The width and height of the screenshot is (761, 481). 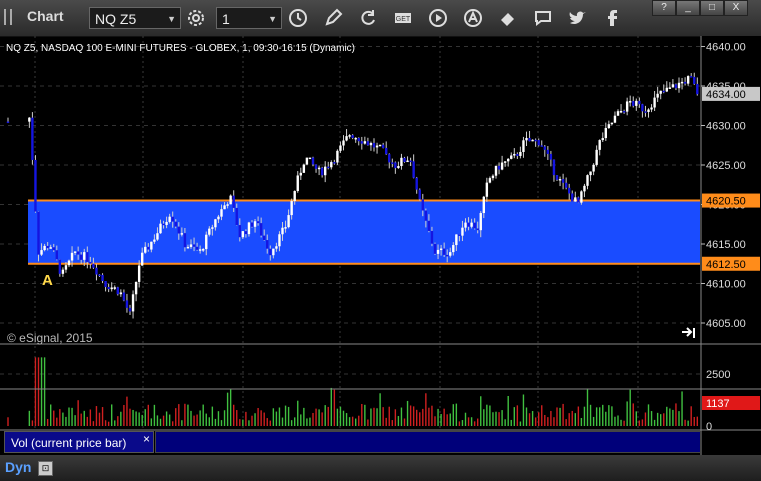 What do you see at coordinates (333, 18) in the screenshot?
I see `pencil-icon` at bounding box center [333, 18].